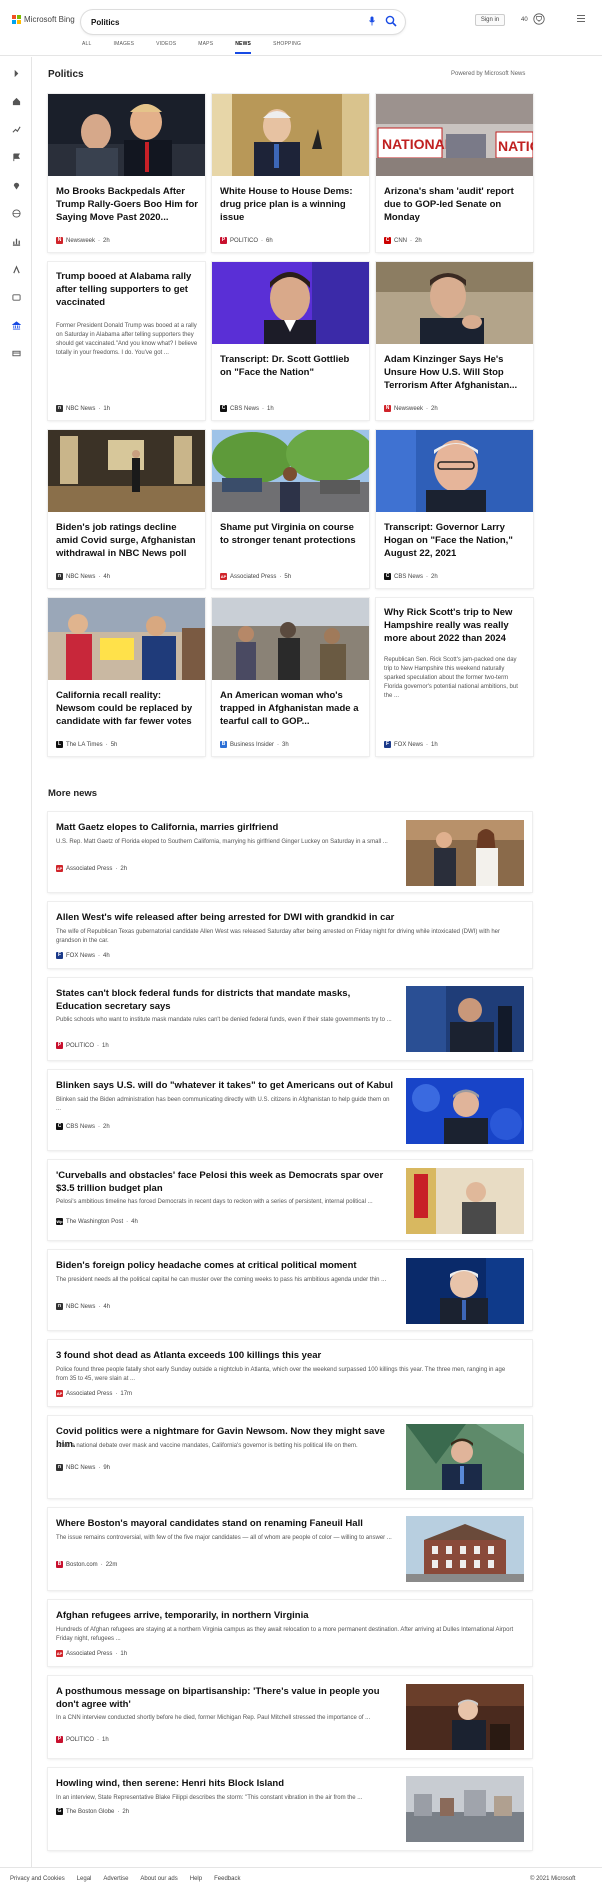 Image resolution: width=602 pixels, height=1889 pixels. I want to click on footer-link-privacy: Privacy and Cookies, so click(37, 1879).